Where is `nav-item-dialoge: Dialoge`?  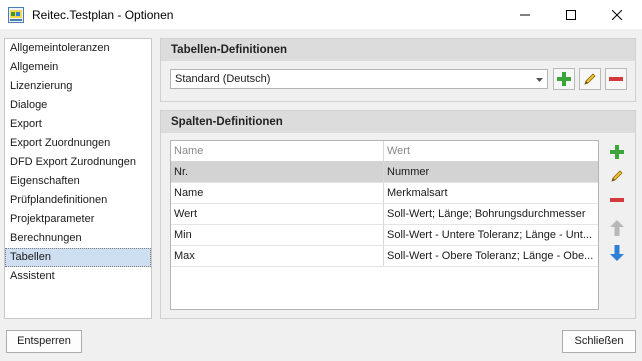 nav-item-dialoge: Dialoge is located at coordinates (78, 105).